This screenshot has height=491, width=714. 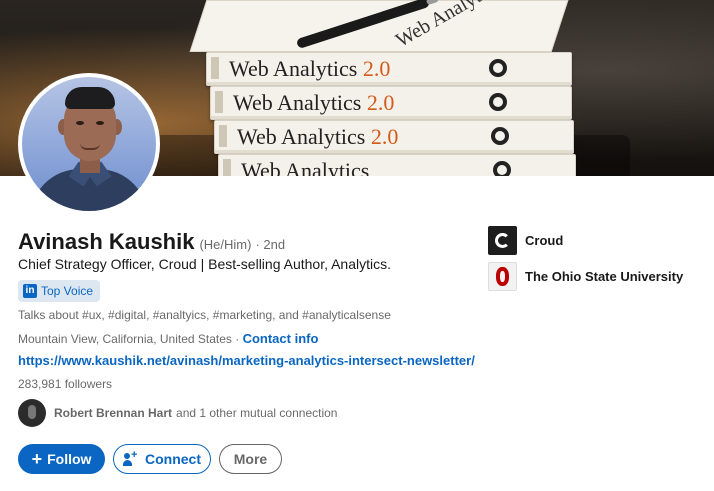 I want to click on add-person-icon: +, so click(x=131, y=458).